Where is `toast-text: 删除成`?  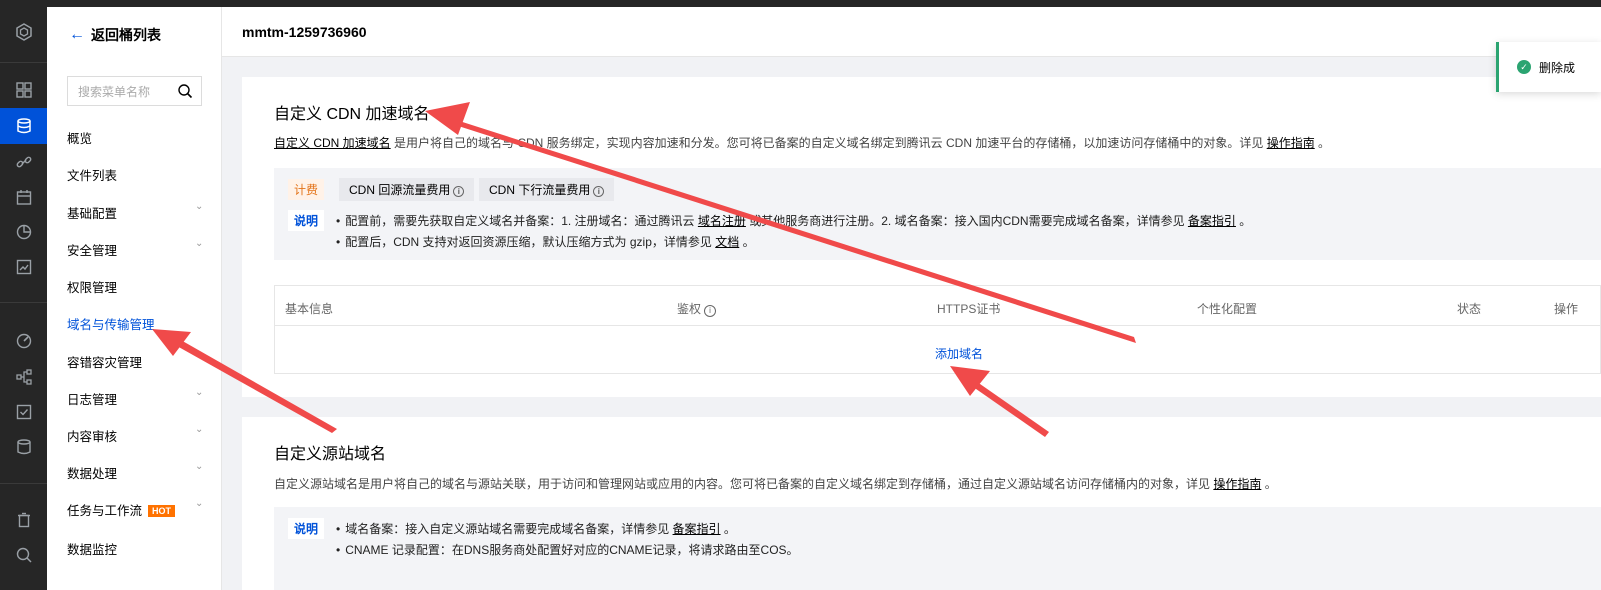
toast-text: 删除成 is located at coordinates (1557, 67).